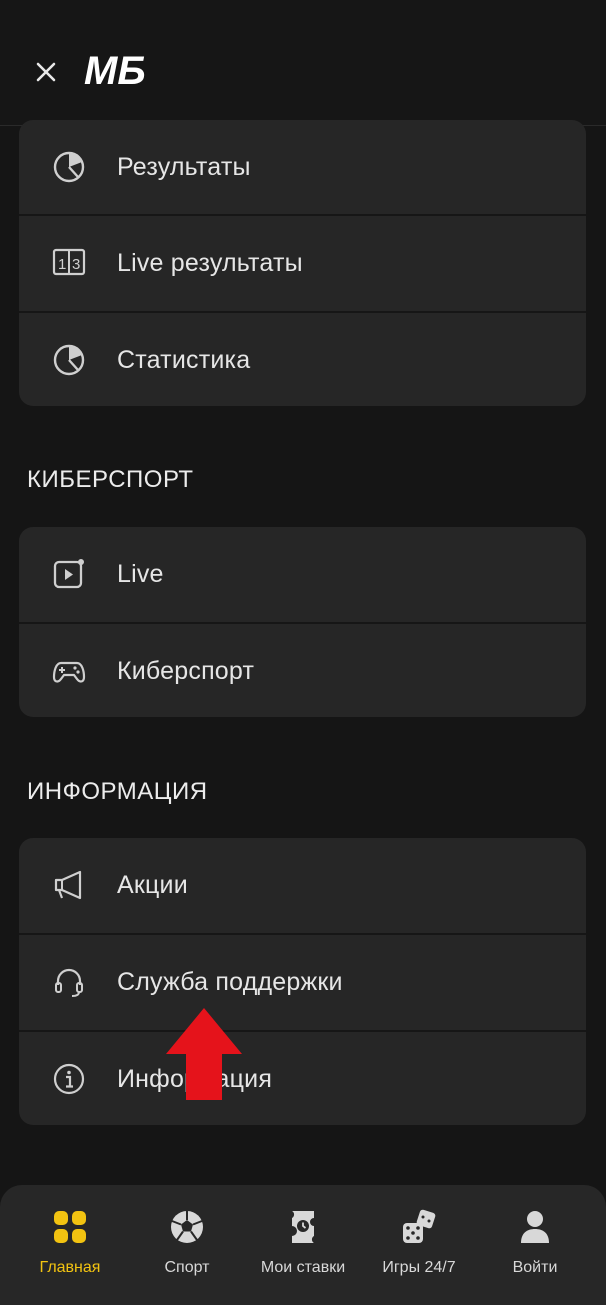 Image resolution: width=606 pixels, height=1305 pixels. Describe the element at coordinates (70, 1245) in the screenshot. I see `tab-home: Главная` at that location.